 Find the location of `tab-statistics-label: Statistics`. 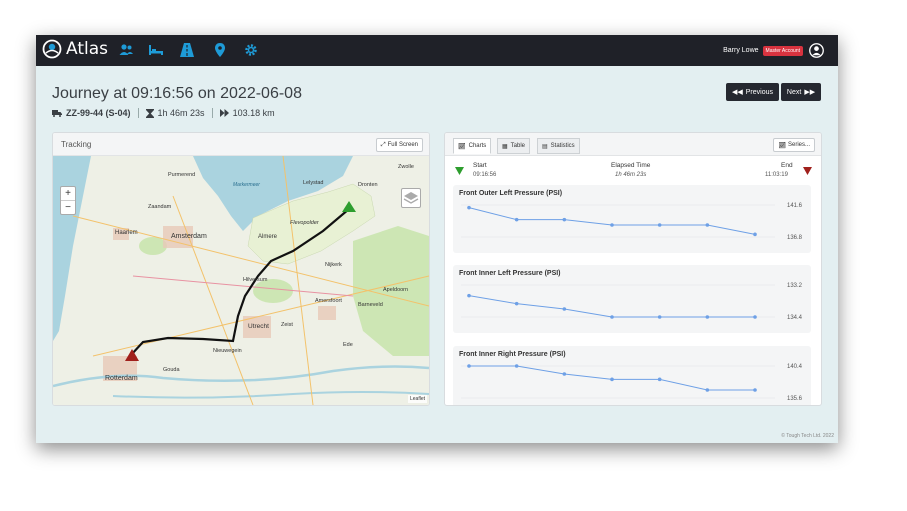

tab-statistics-label: Statistics is located at coordinates (562, 146).